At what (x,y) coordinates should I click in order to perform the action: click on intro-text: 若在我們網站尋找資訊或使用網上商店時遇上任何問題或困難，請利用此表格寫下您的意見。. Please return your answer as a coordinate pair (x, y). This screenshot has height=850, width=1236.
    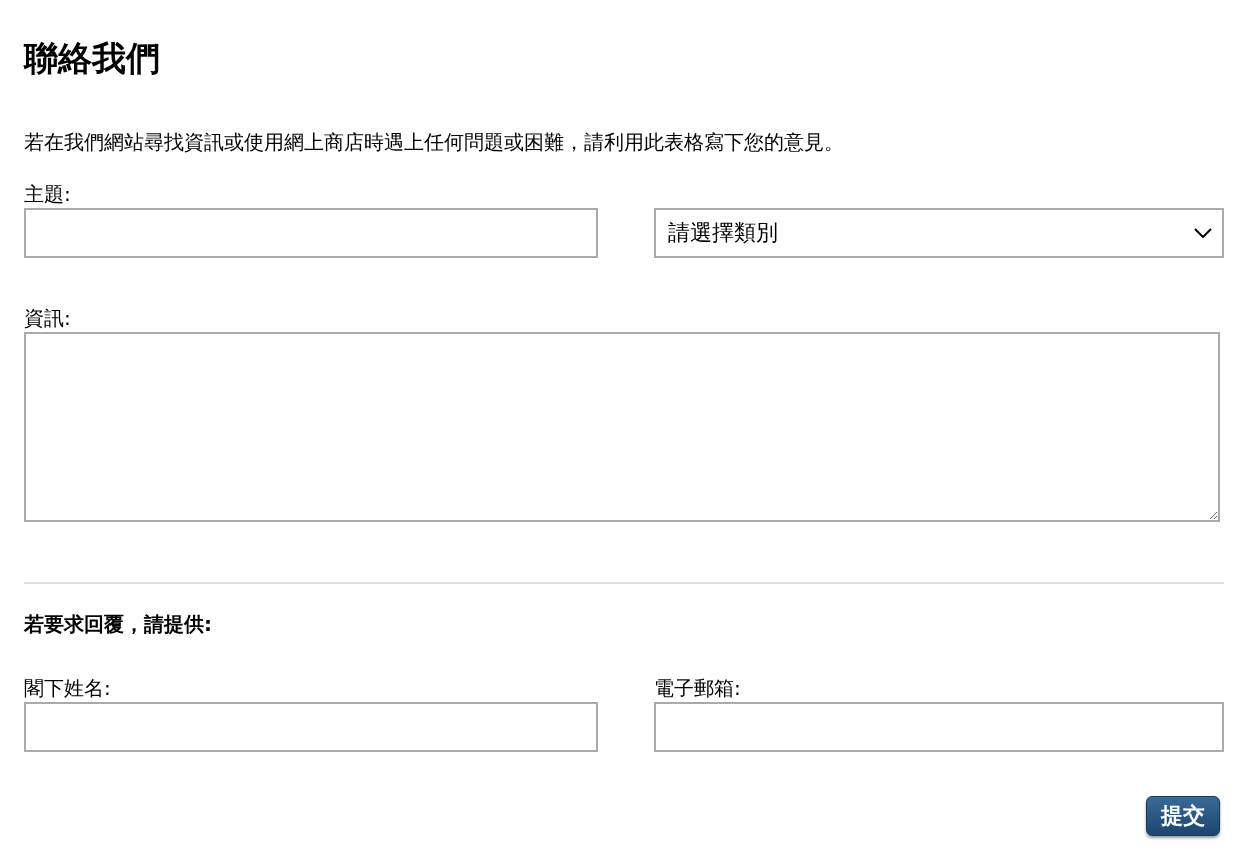
    Looking at the image, I should click on (434, 142).